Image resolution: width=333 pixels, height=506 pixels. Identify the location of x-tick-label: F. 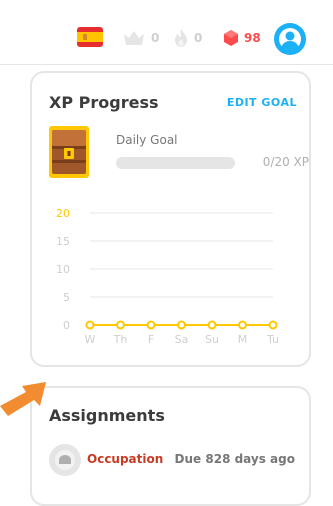
(151, 339).